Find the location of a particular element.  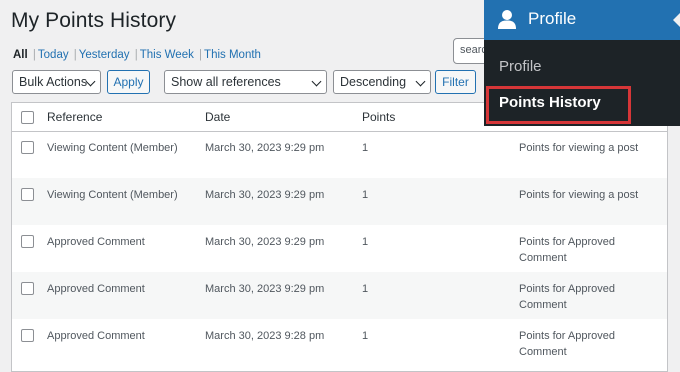

highlight-annotation-box is located at coordinates (558, 105).